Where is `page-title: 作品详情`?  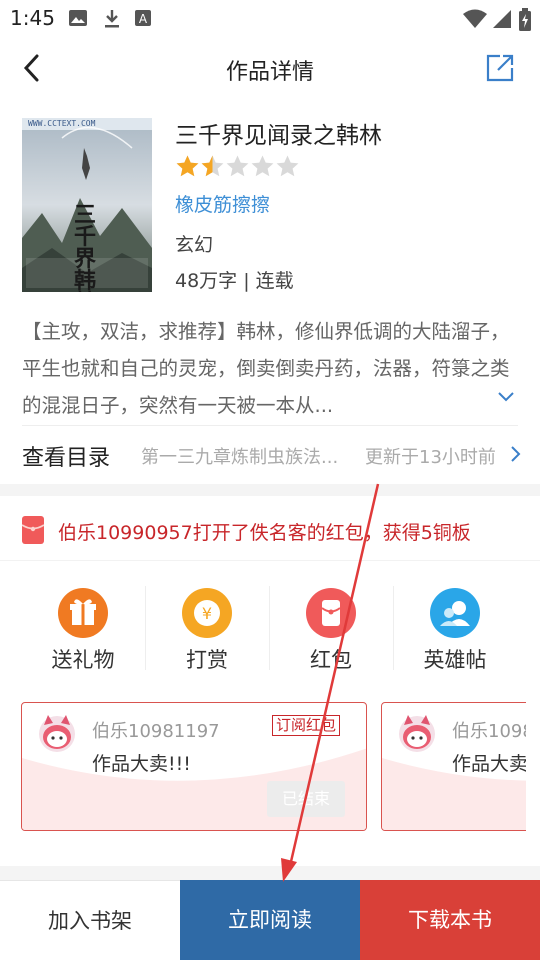
page-title: 作品详情 is located at coordinates (269, 72).